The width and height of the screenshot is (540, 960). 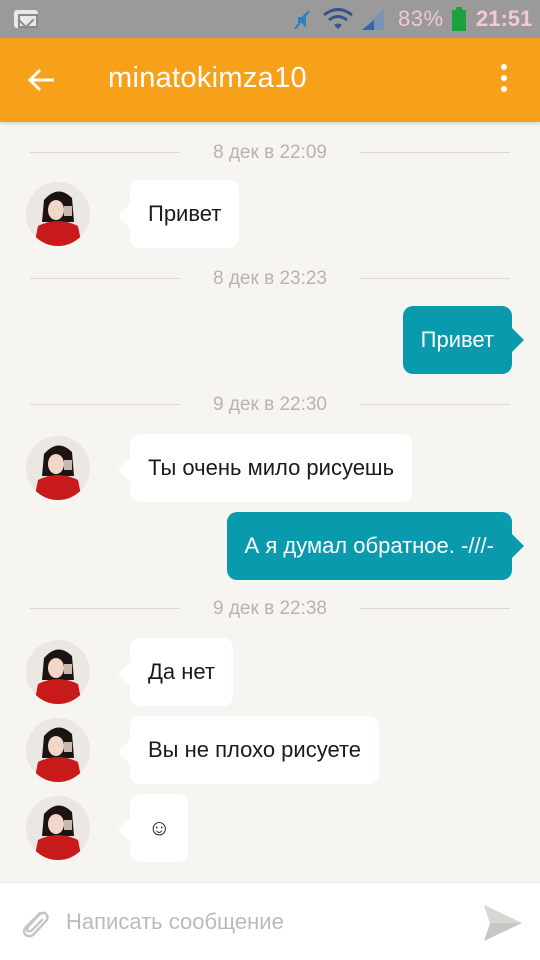 What do you see at coordinates (34, 923) in the screenshot?
I see `attach-icon` at bounding box center [34, 923].